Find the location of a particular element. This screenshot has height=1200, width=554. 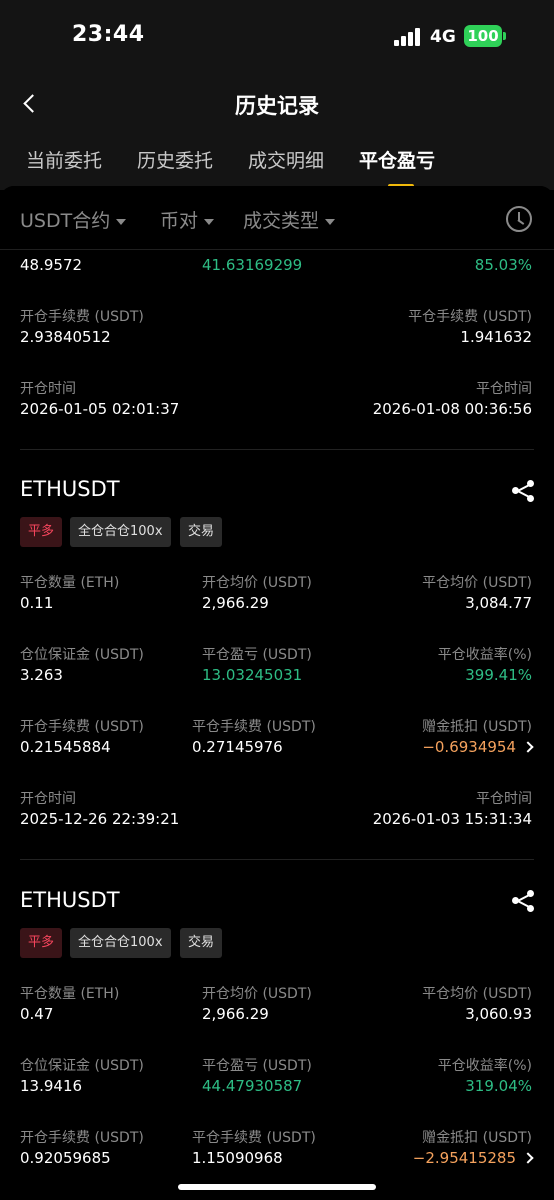

partial-close-fee-label: 平仓手续费 (USDT) is located at coordinates (470, 317).